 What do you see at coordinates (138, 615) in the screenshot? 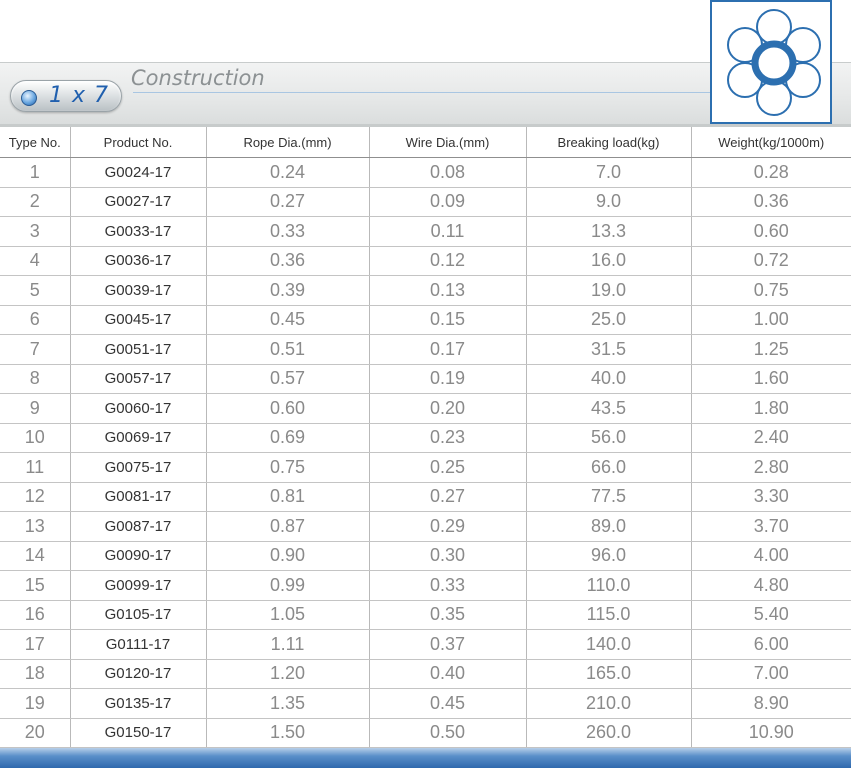
I see `cell-product-no: G0105-17` at bounding box center [138, 615].